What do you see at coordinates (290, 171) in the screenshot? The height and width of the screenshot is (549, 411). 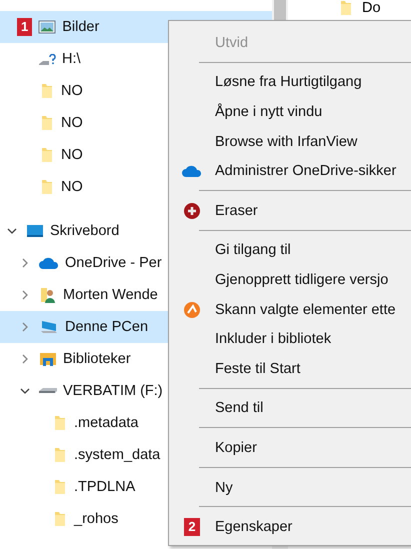 I see `menu-item: Administrer OneDrive-sikker` at bounding box center [290, 171].